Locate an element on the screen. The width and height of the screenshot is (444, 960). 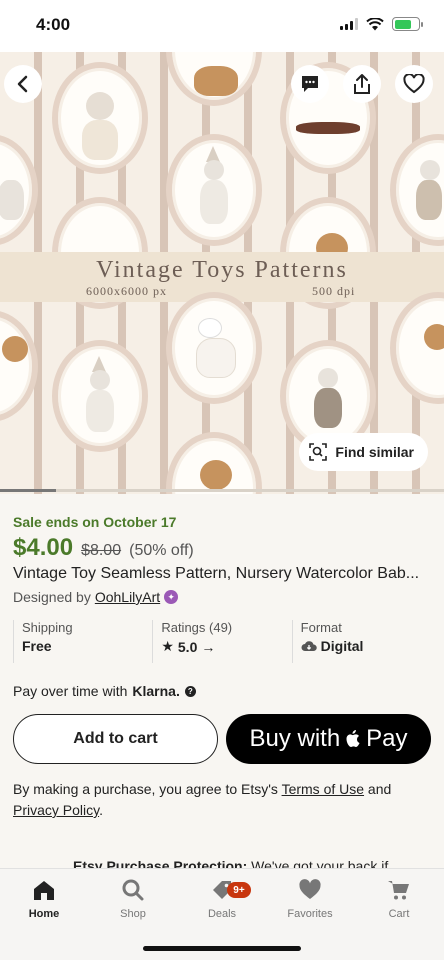
format-info: Format Digital is located at coordinates (361, 641).